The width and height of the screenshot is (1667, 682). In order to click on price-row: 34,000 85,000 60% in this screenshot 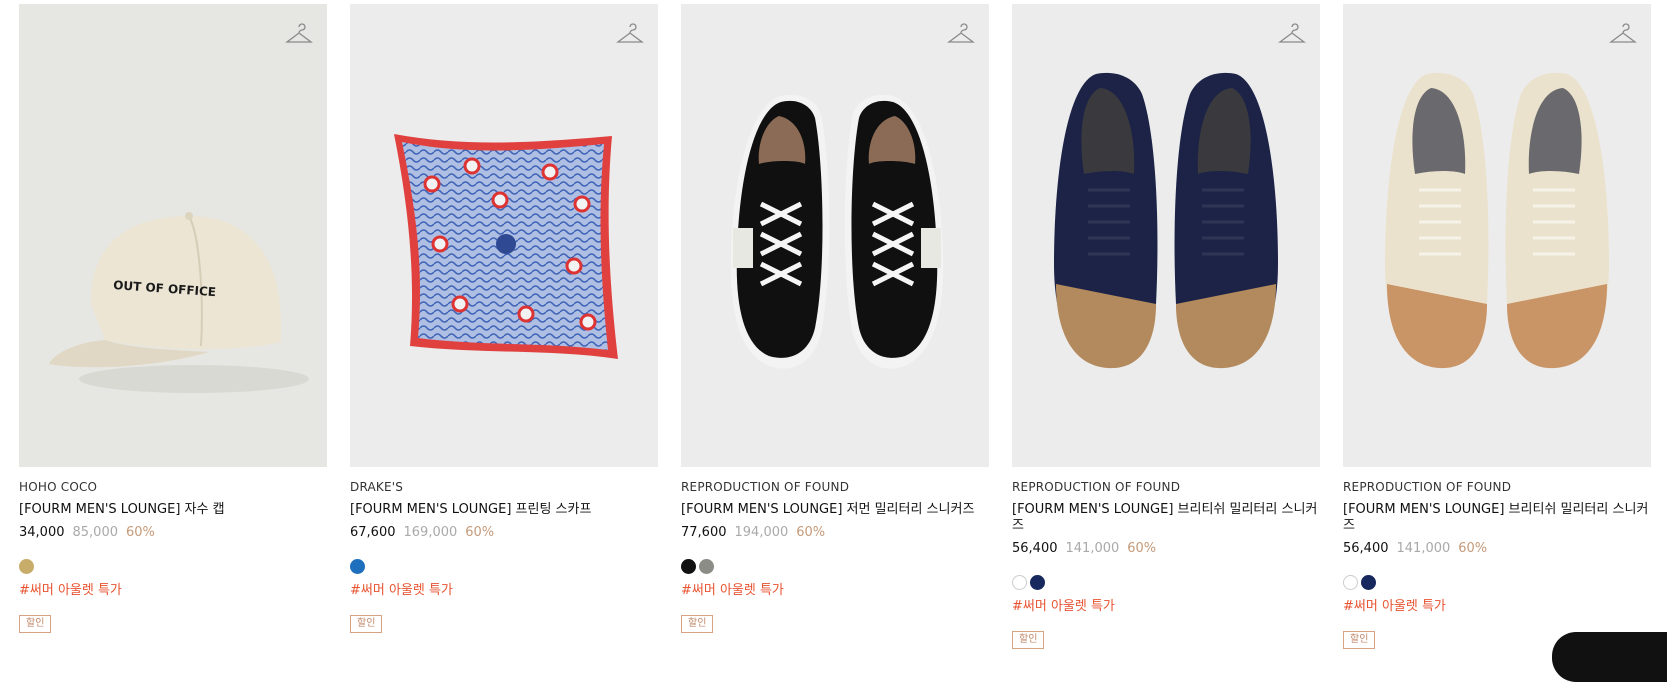, I will do `click(173, 533)`.